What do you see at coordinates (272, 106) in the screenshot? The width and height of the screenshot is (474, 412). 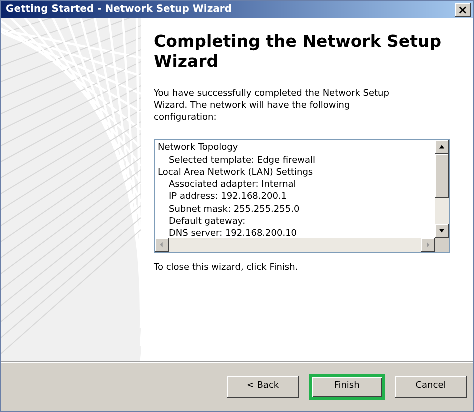 I see `intro-text: You have successfully completed the Network Setup Wizard. The network will have the following configuration:` at bounding box center [272, 106].